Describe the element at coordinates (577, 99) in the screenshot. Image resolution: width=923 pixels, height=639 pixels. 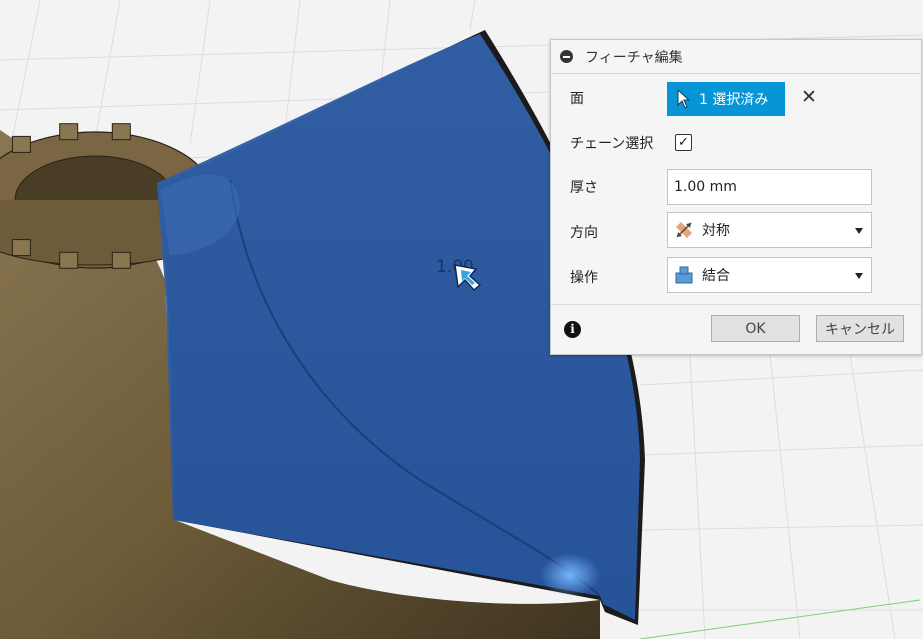
I see `face-label: 面` at that location.